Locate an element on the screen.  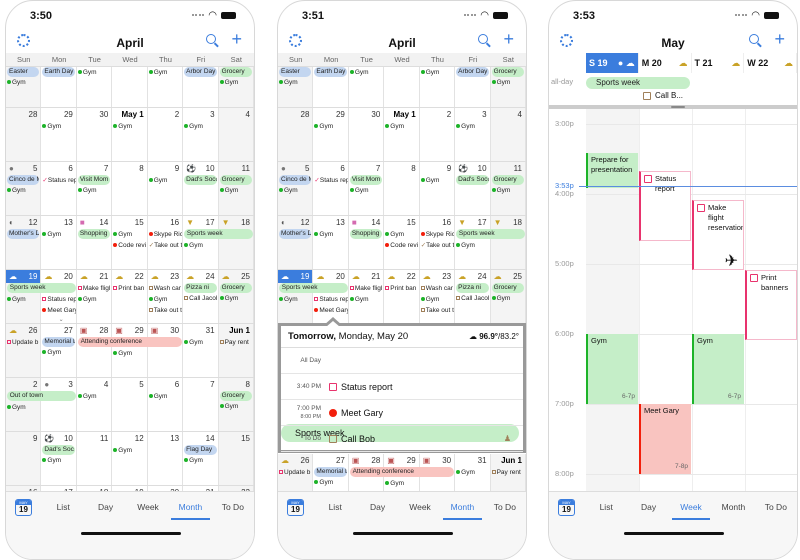
day-cell: 29 Gym is located at coordinates (59, 134).